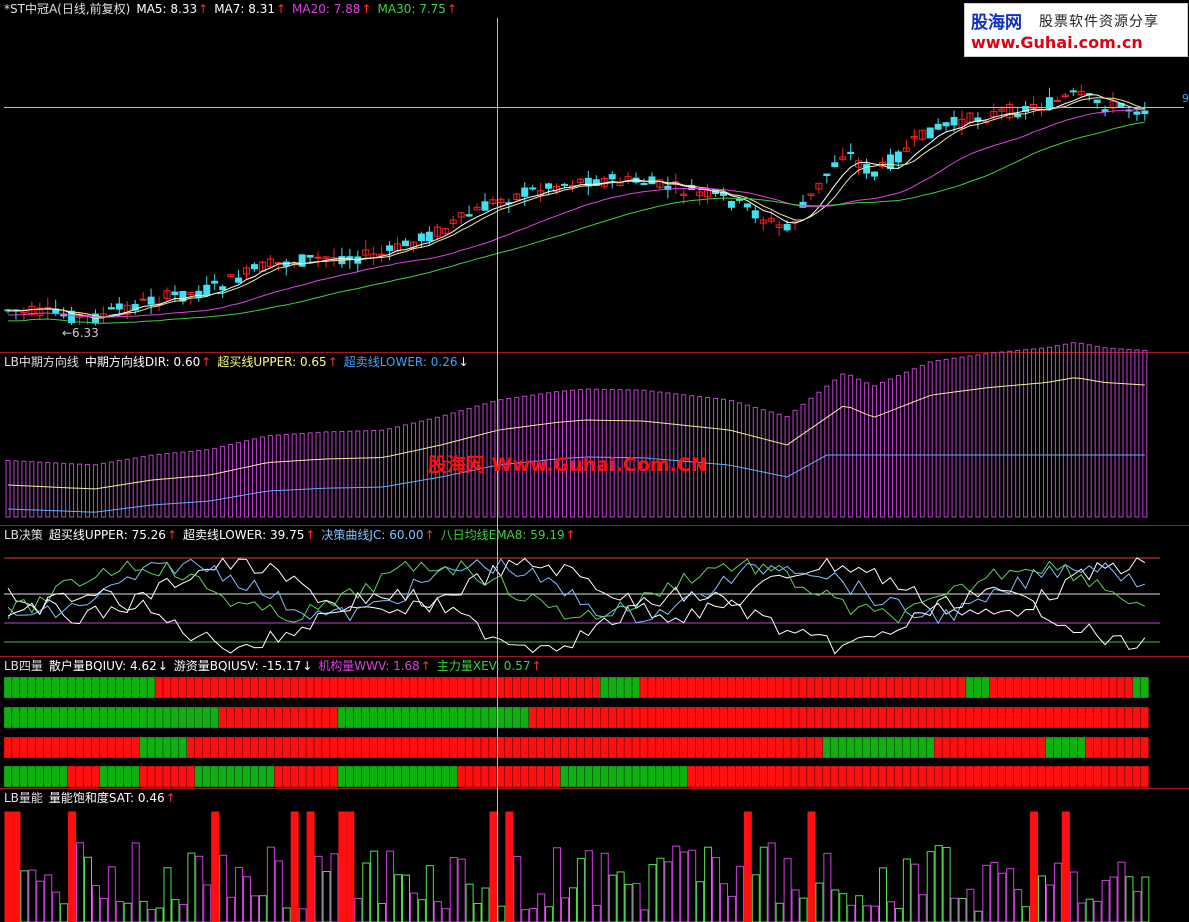 The height and width of the screenshot is (922, 1189). What do you see at coordinates (67, 9) in the screenshot?
I see `legend-item: *ST中冠A(日线,前复权)` at bounding box center [67, 9].